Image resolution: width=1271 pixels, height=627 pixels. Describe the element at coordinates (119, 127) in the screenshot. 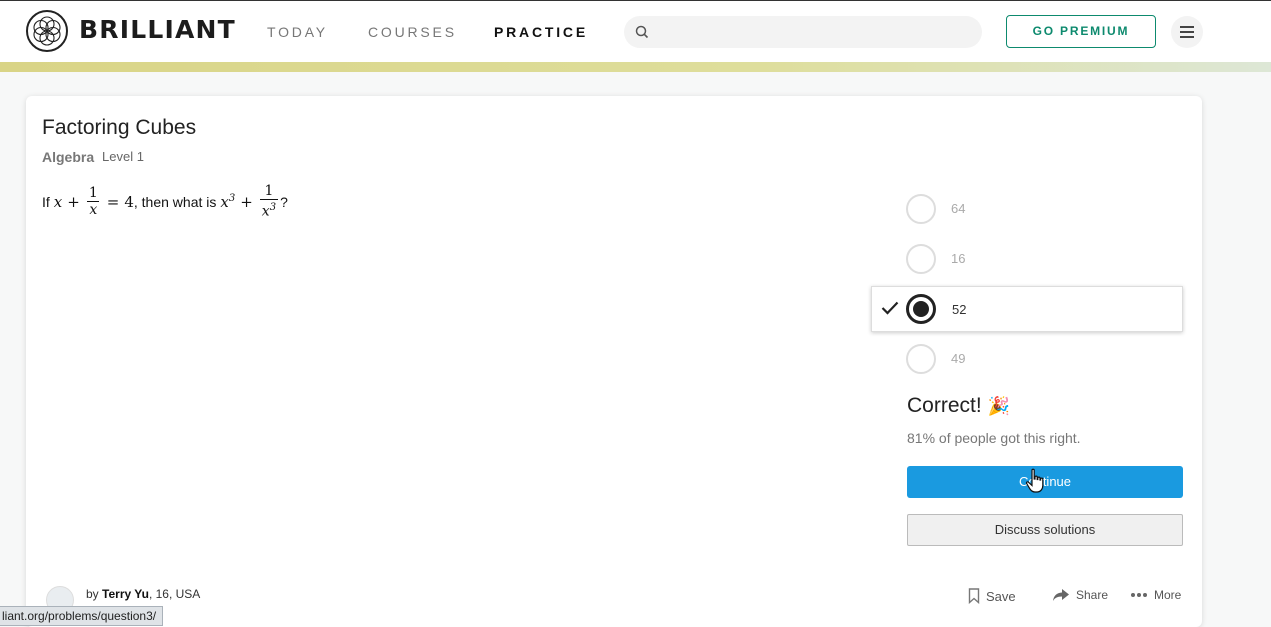

I see `problem-title: Factoring Cubes` at that location.